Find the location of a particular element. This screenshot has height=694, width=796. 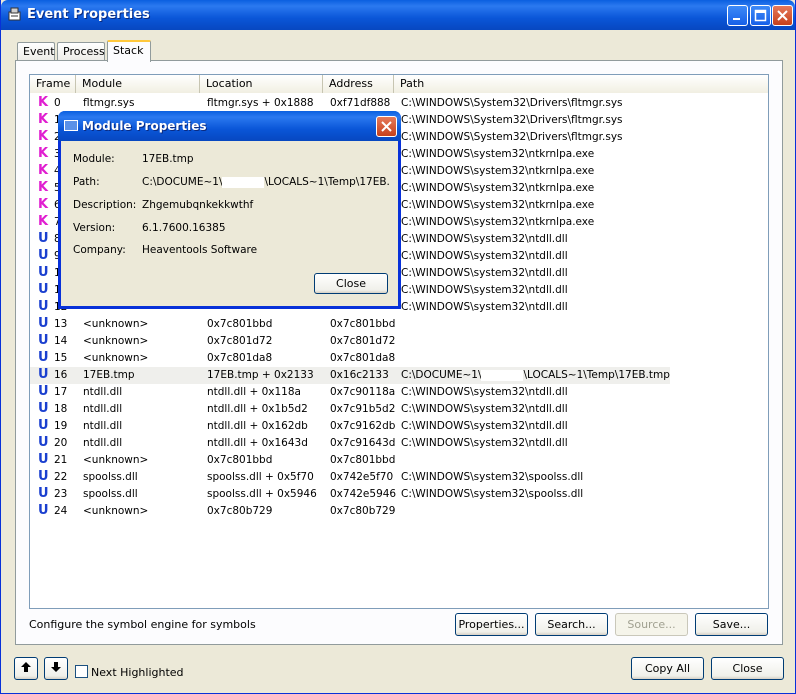

description-value: Zhgemubqnkekkwthf is located at coordinates (198, 205).